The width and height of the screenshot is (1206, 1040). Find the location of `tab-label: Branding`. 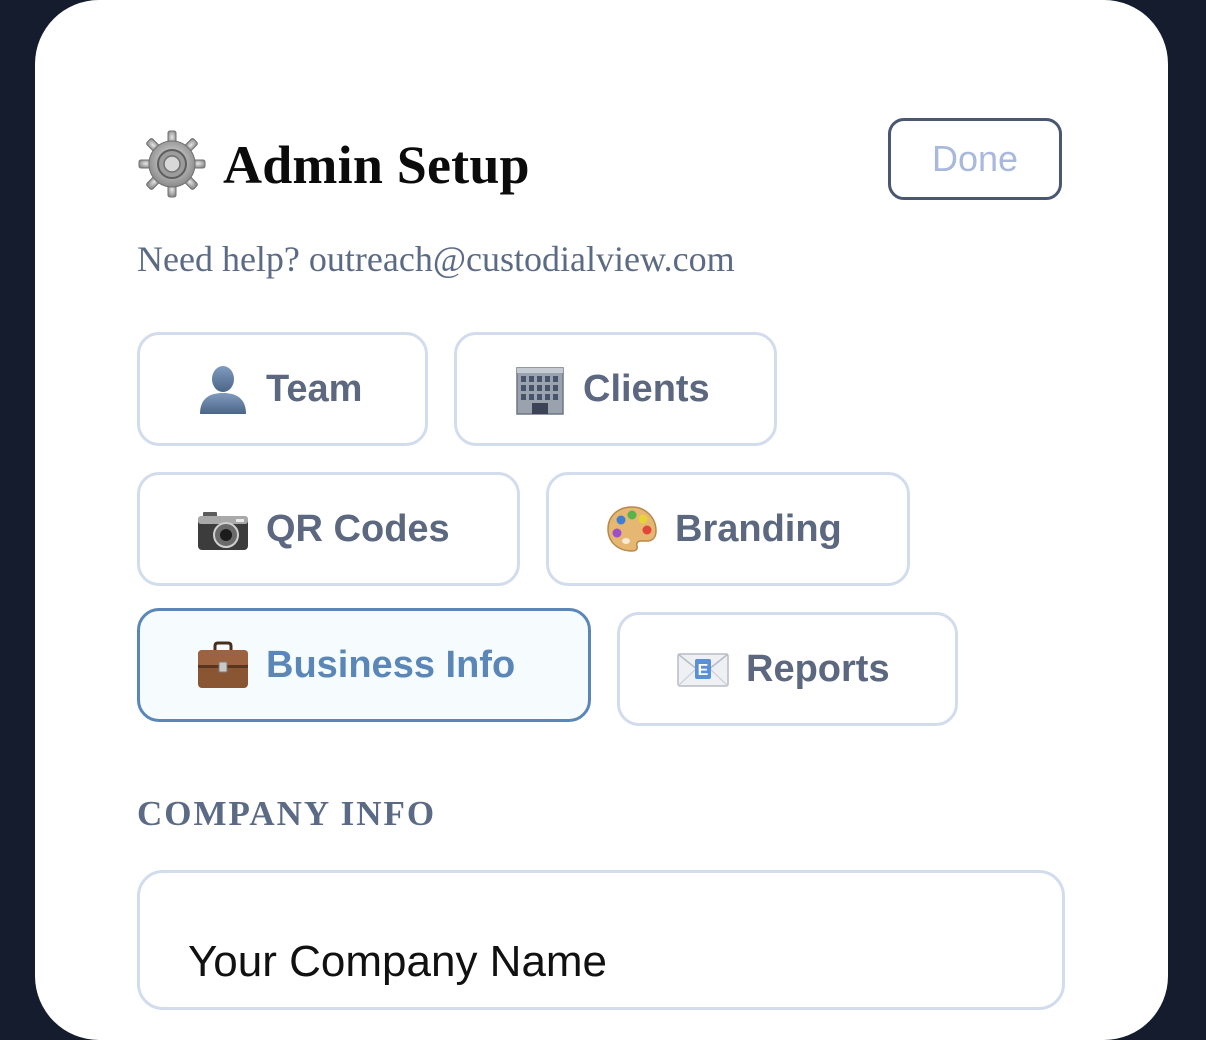

tab-label: Branding is located at coordinates (758, 528).